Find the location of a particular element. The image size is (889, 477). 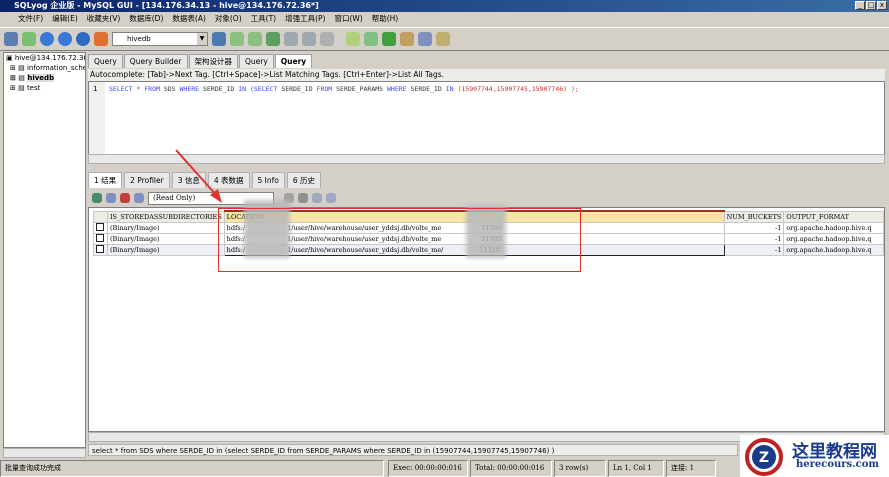

tab-result: 1 结果 is located at coordinates (105, 180).